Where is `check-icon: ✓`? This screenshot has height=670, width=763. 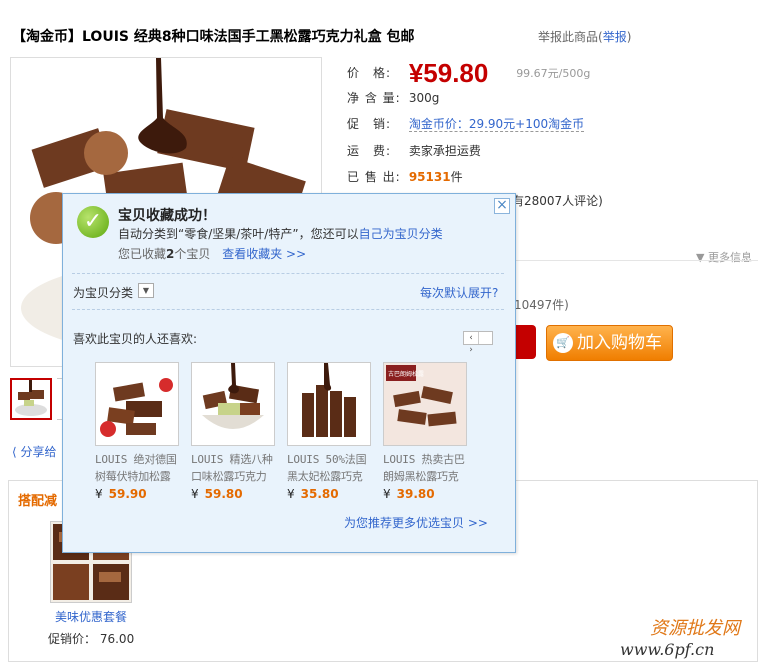
check-icon: ✓ is located at coordinates (93, 222).